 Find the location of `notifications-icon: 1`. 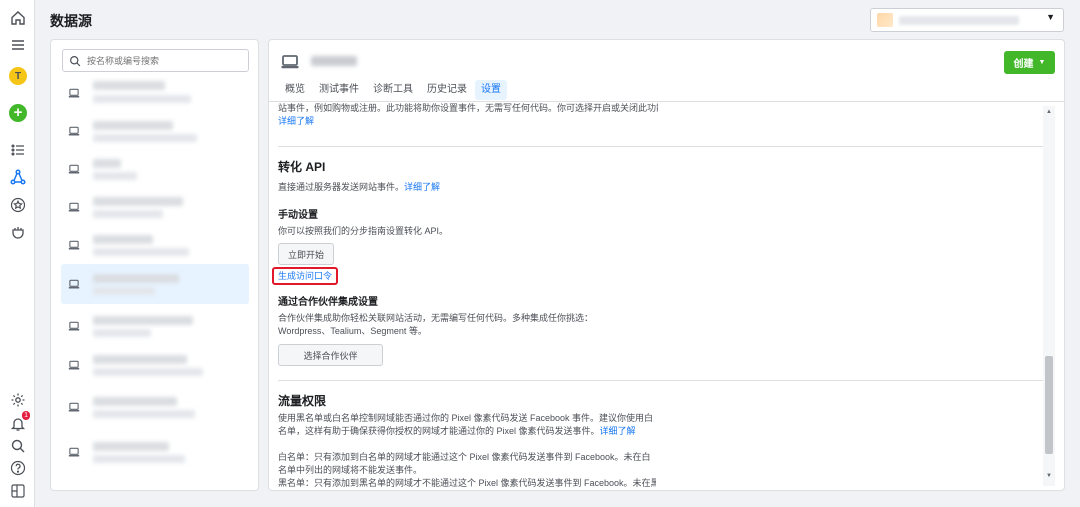

notifications-icon: 1 is located at coordinates (19, 422).